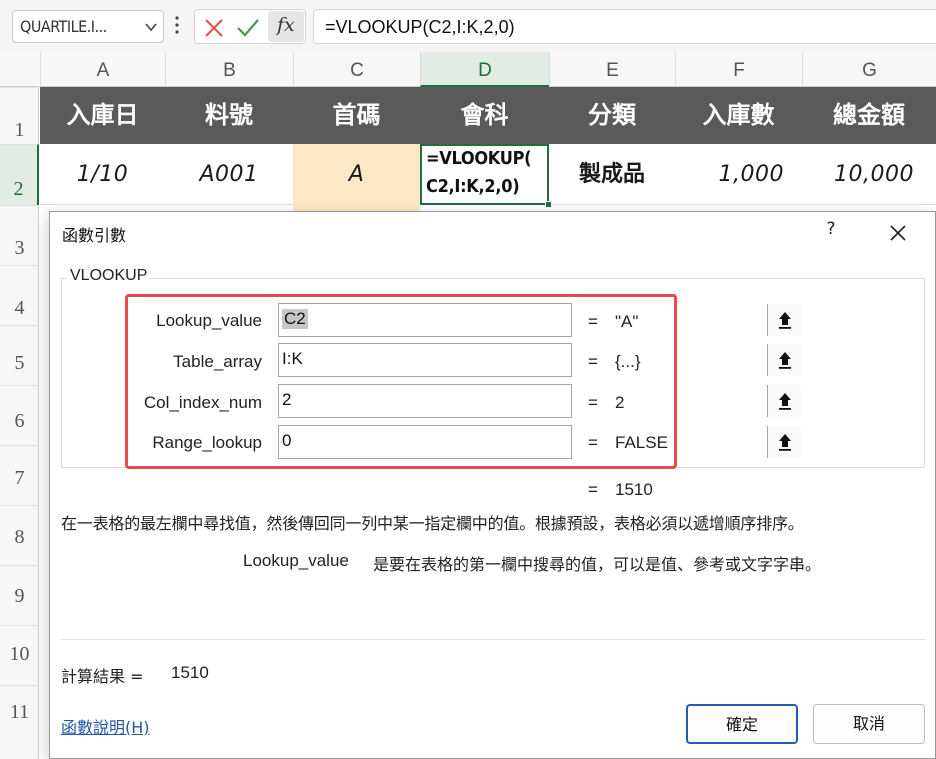 This screenshot has height=759, width=936. What do you see at coordinates (869, 115) in the screenshot?
I see `cell-g1: 總金額` at bounding box center [869, 115].